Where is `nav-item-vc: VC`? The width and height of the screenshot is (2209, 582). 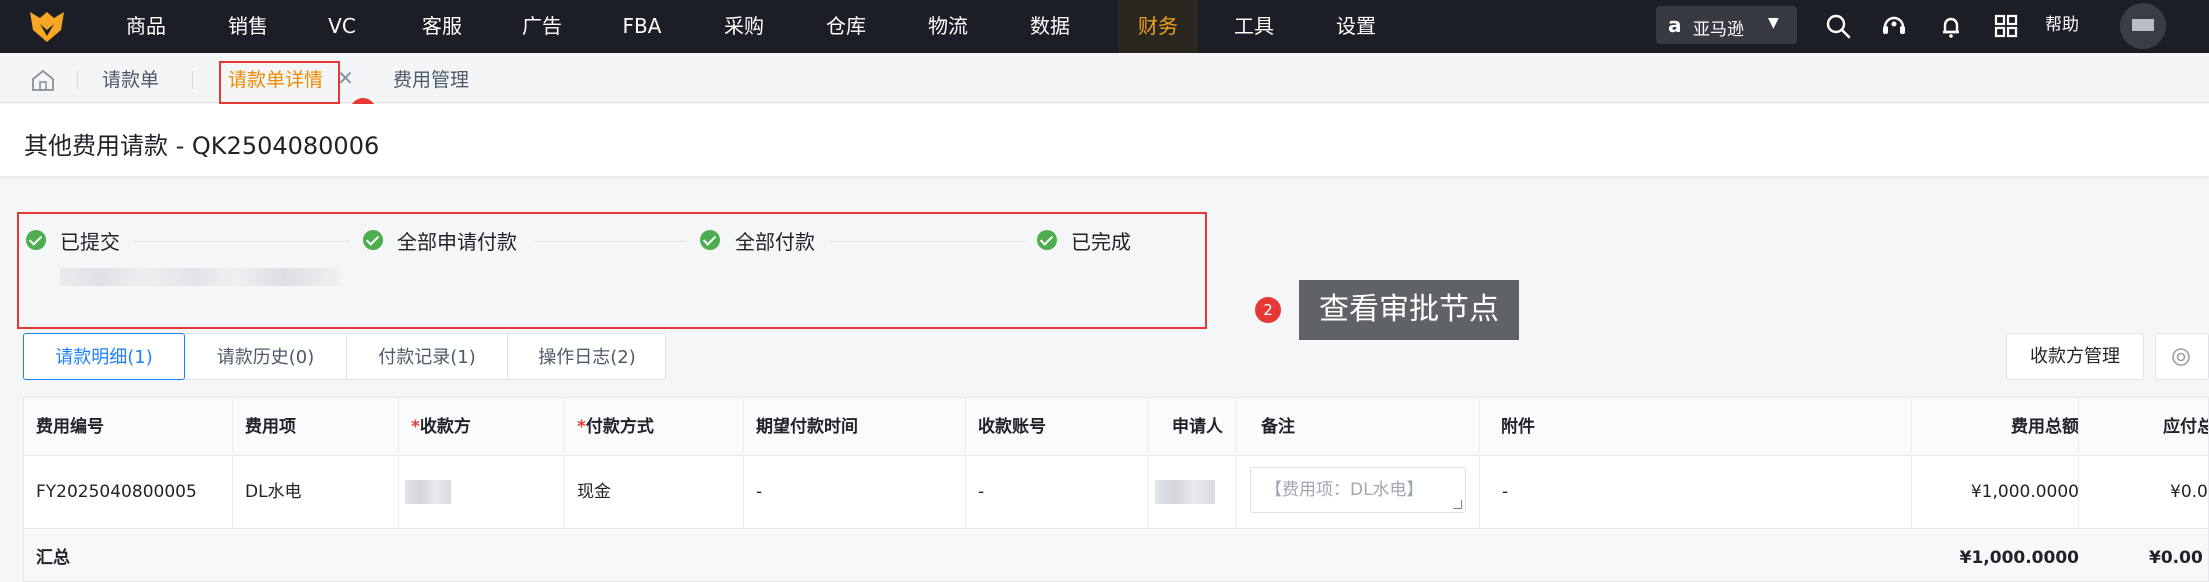 nav-item-vc: VC is located at coordinates (342, 26).